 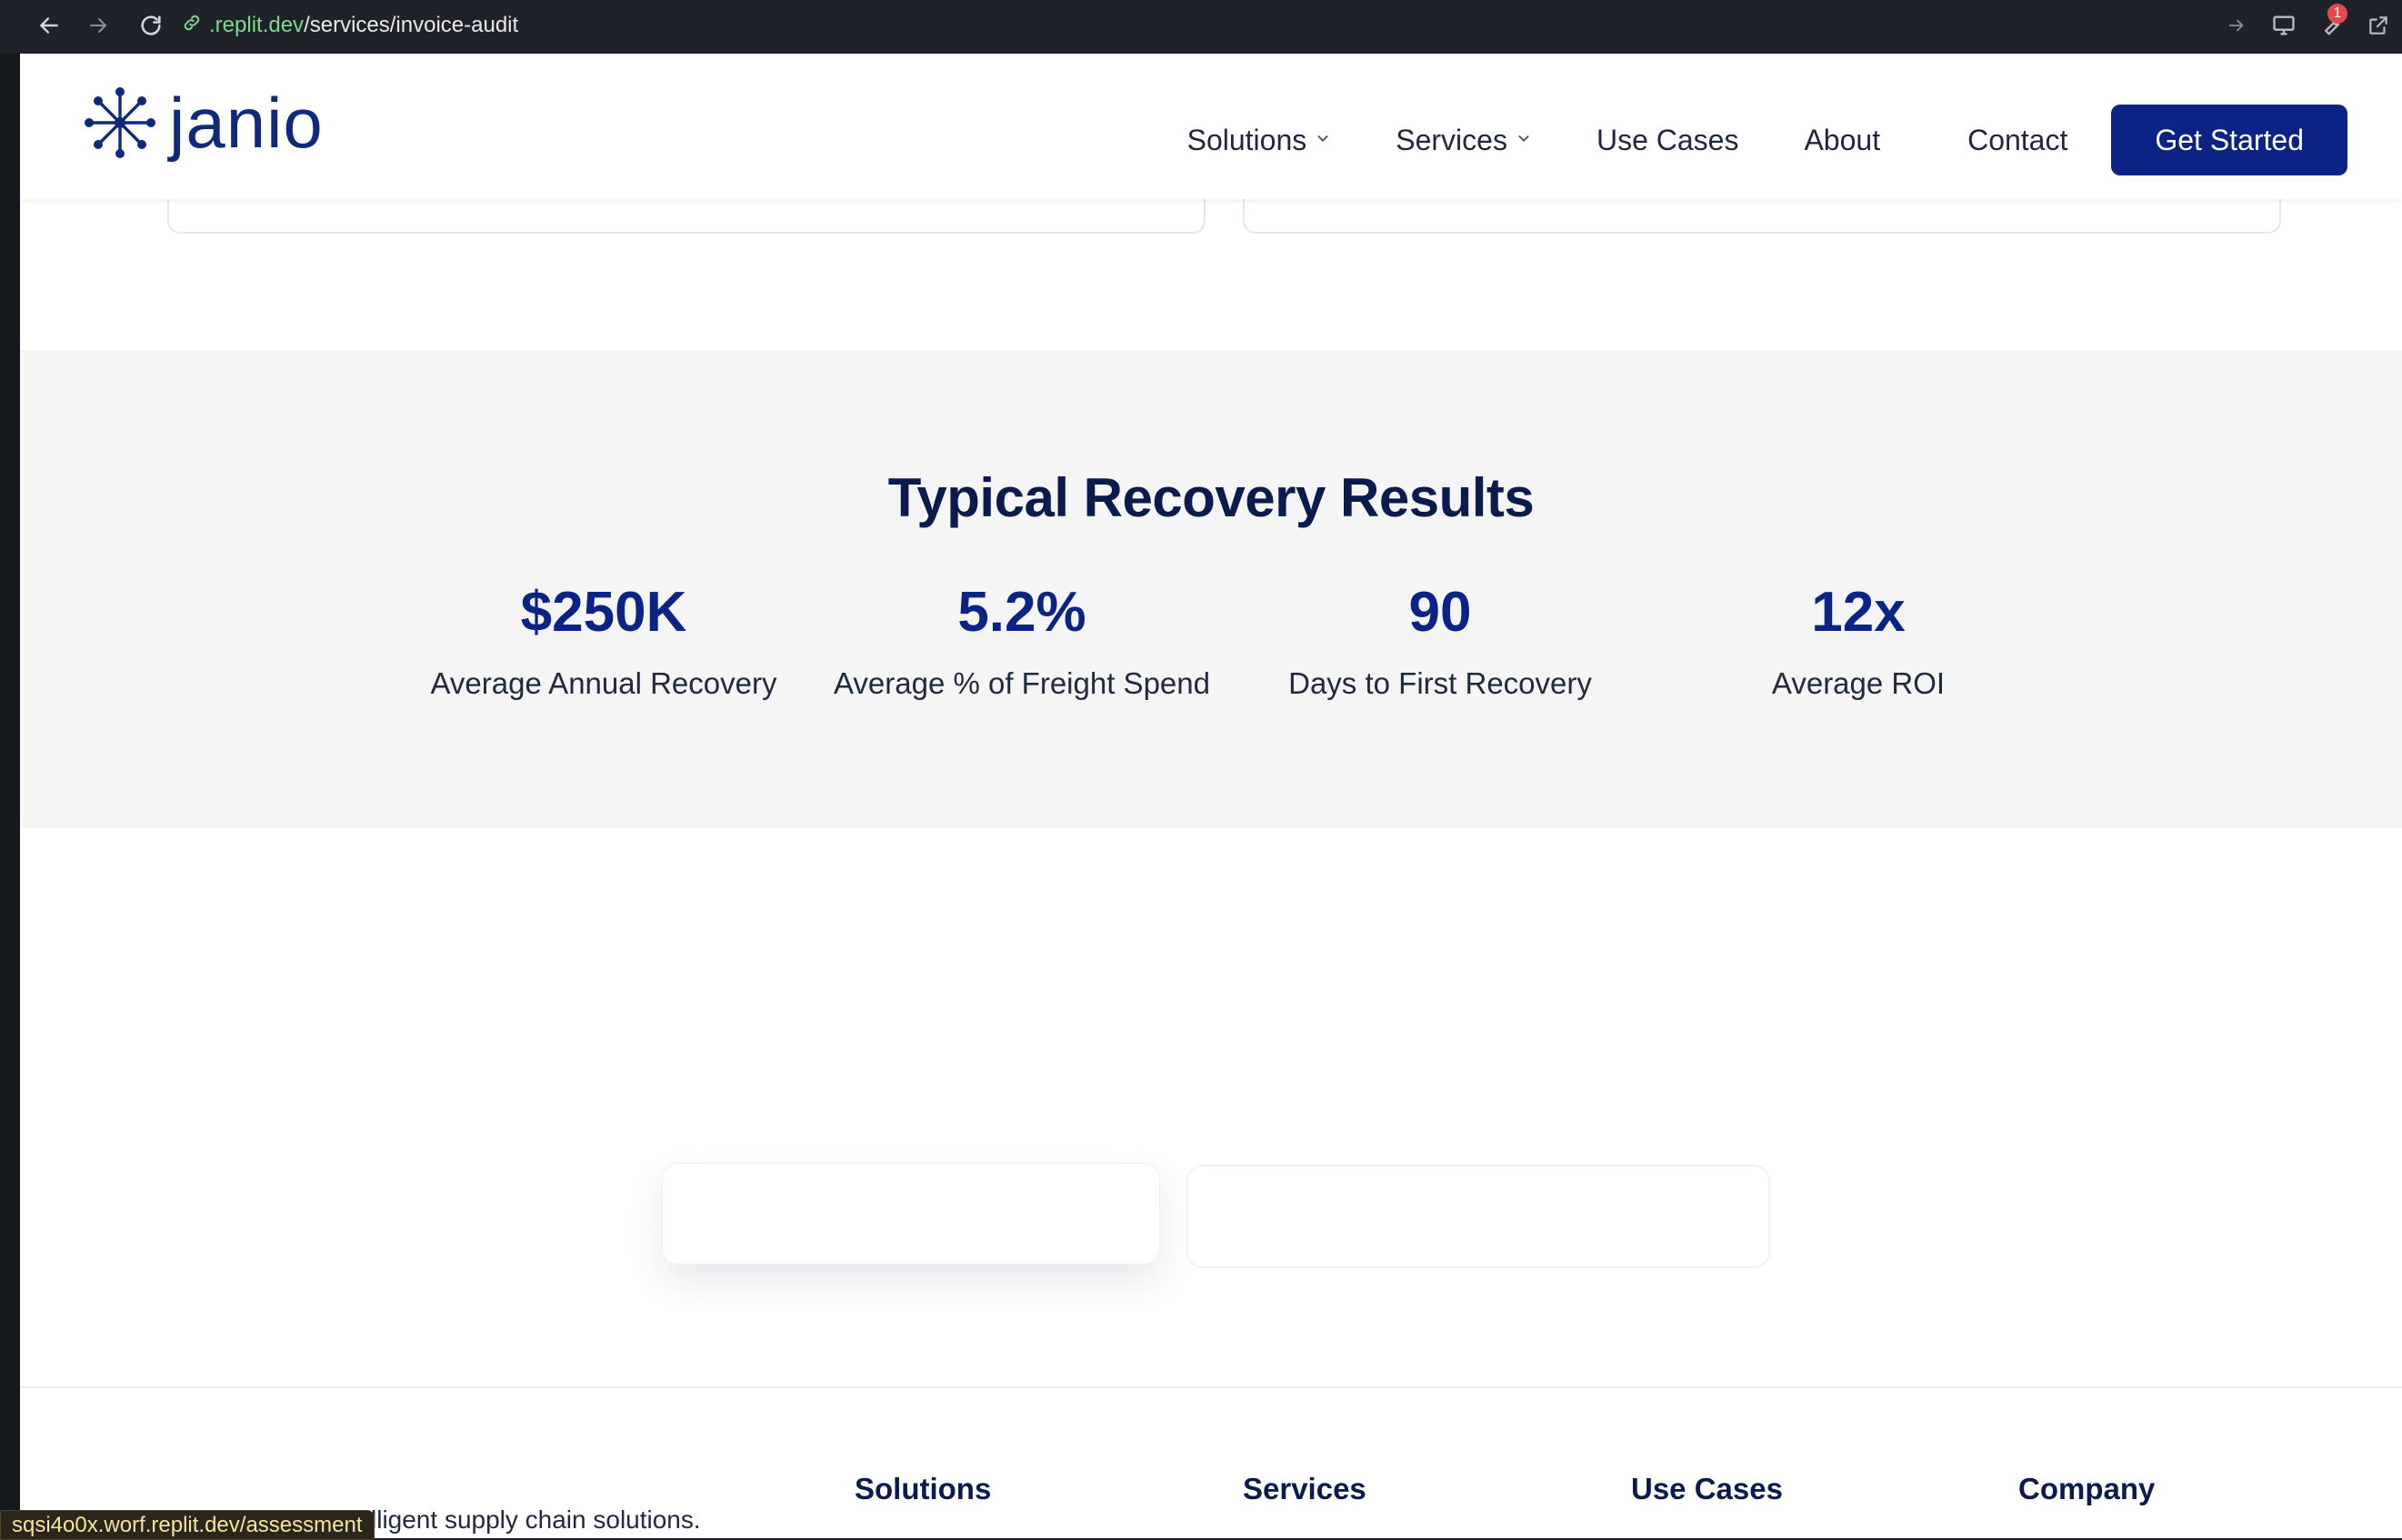 What do you see at coordinates (411, 25) in the screenshot?
I see `url-path: /services/invoice-audit` at bounding box center [411, 25].